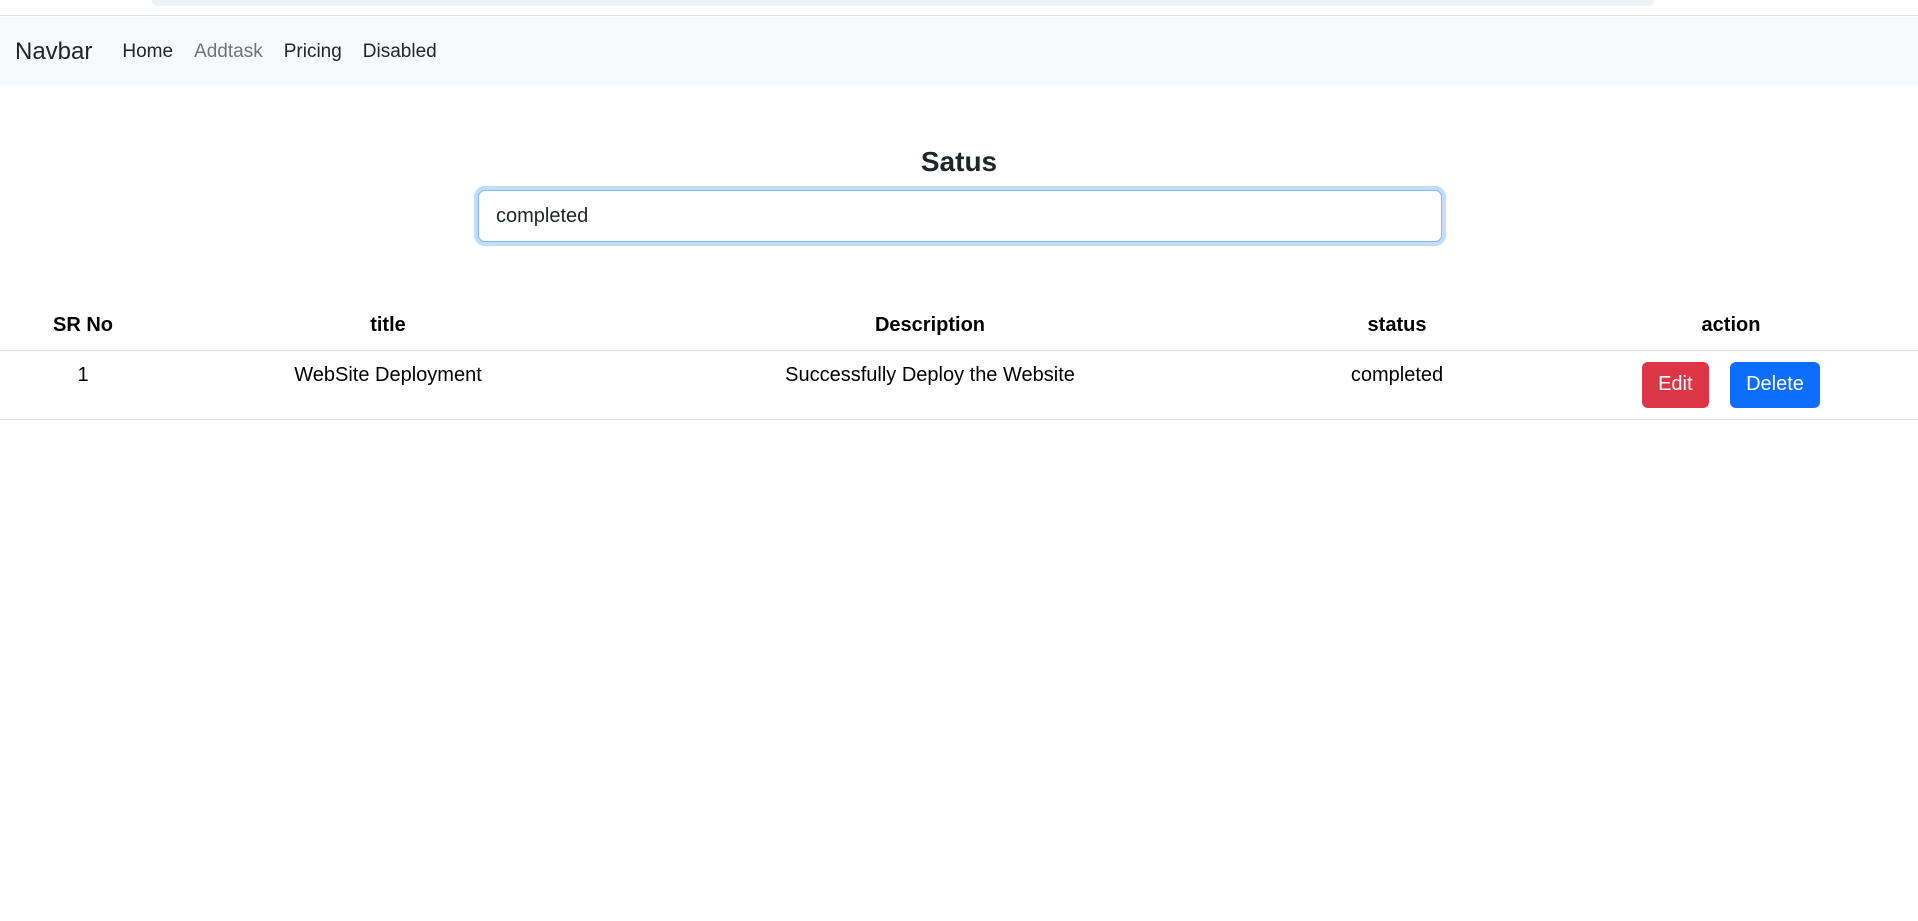 This screenshot has height=921, width=1918. Describe the element at coordinates (960, 216) in the screenshot. I see `status-filter-input` at that location.